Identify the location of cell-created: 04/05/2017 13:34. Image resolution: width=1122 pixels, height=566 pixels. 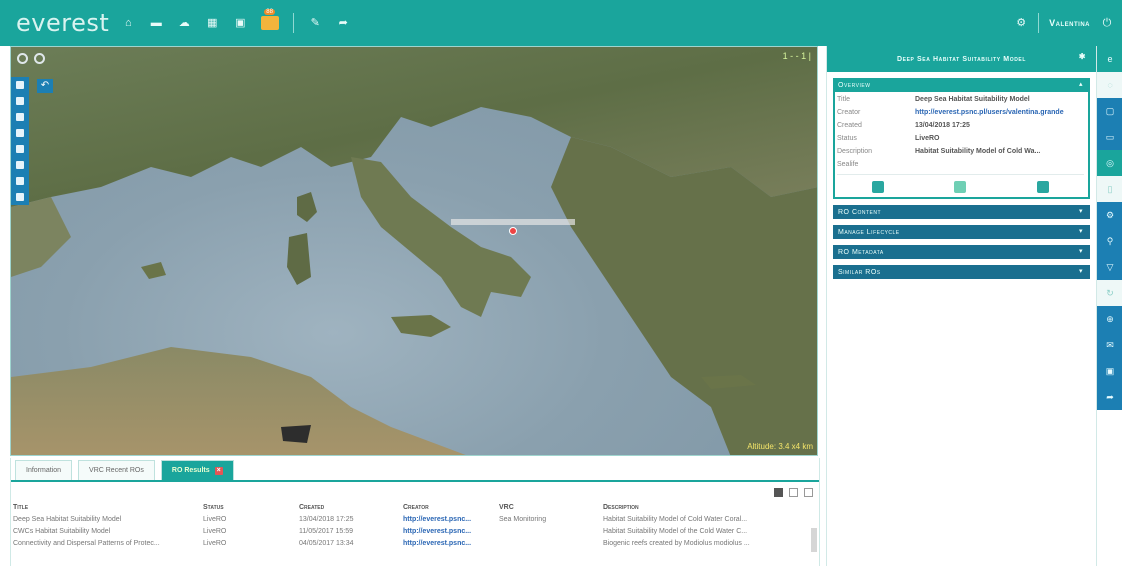
(326, 543).